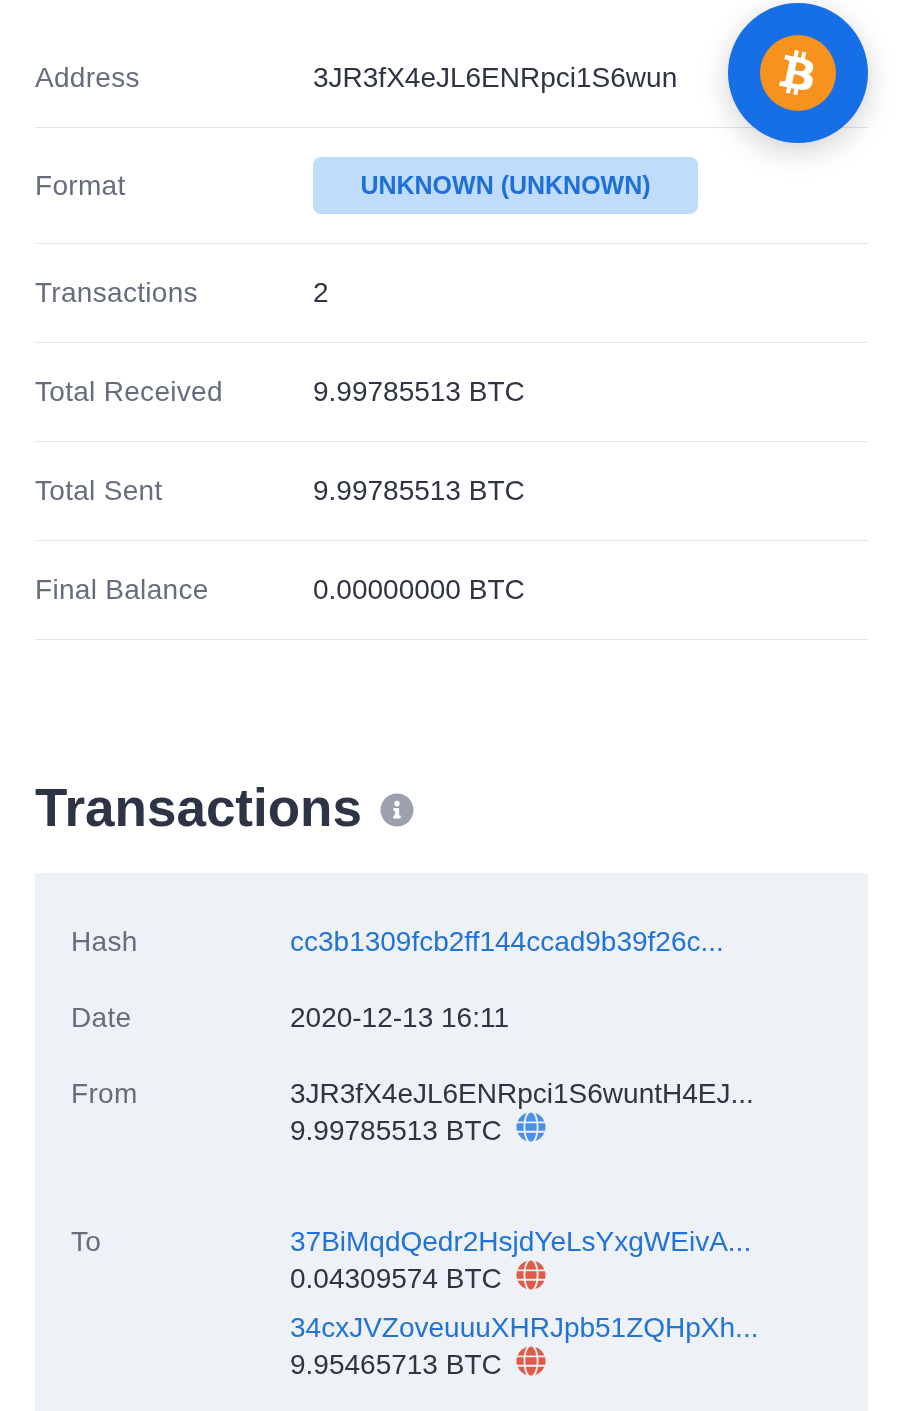 The height and width of the screenshot is (1411, 900). What do you see at coordinates (321, 293) in the screenshot?
I see `summary-value: 2` at bounding box center [321, 293].